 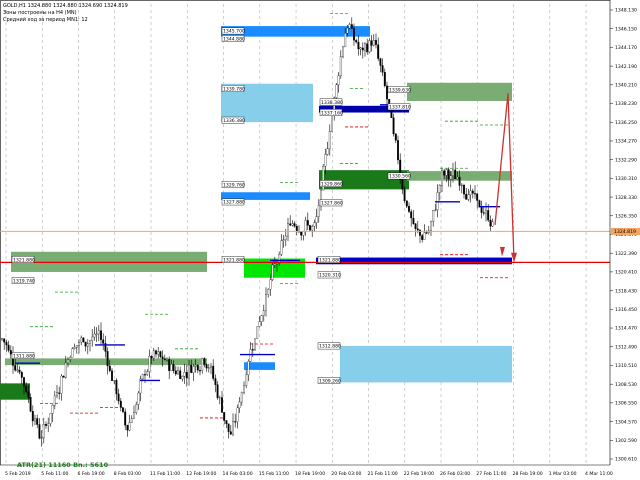 What do you see at coordinates (626, 329) in the screenshot?
I see `price-tick-label: 1314.470` at bounding box center [626, 329].